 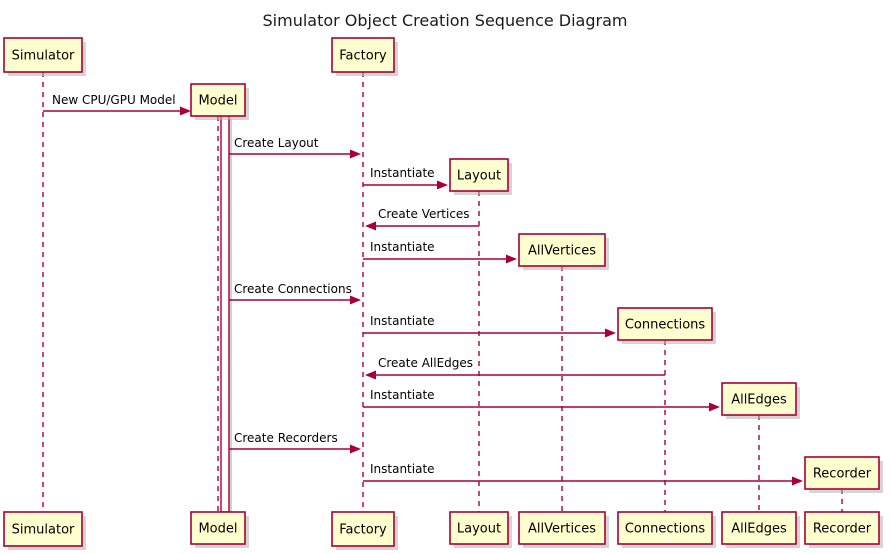 I want to click on participant-model-top: Model, so click(x=219, y=101).